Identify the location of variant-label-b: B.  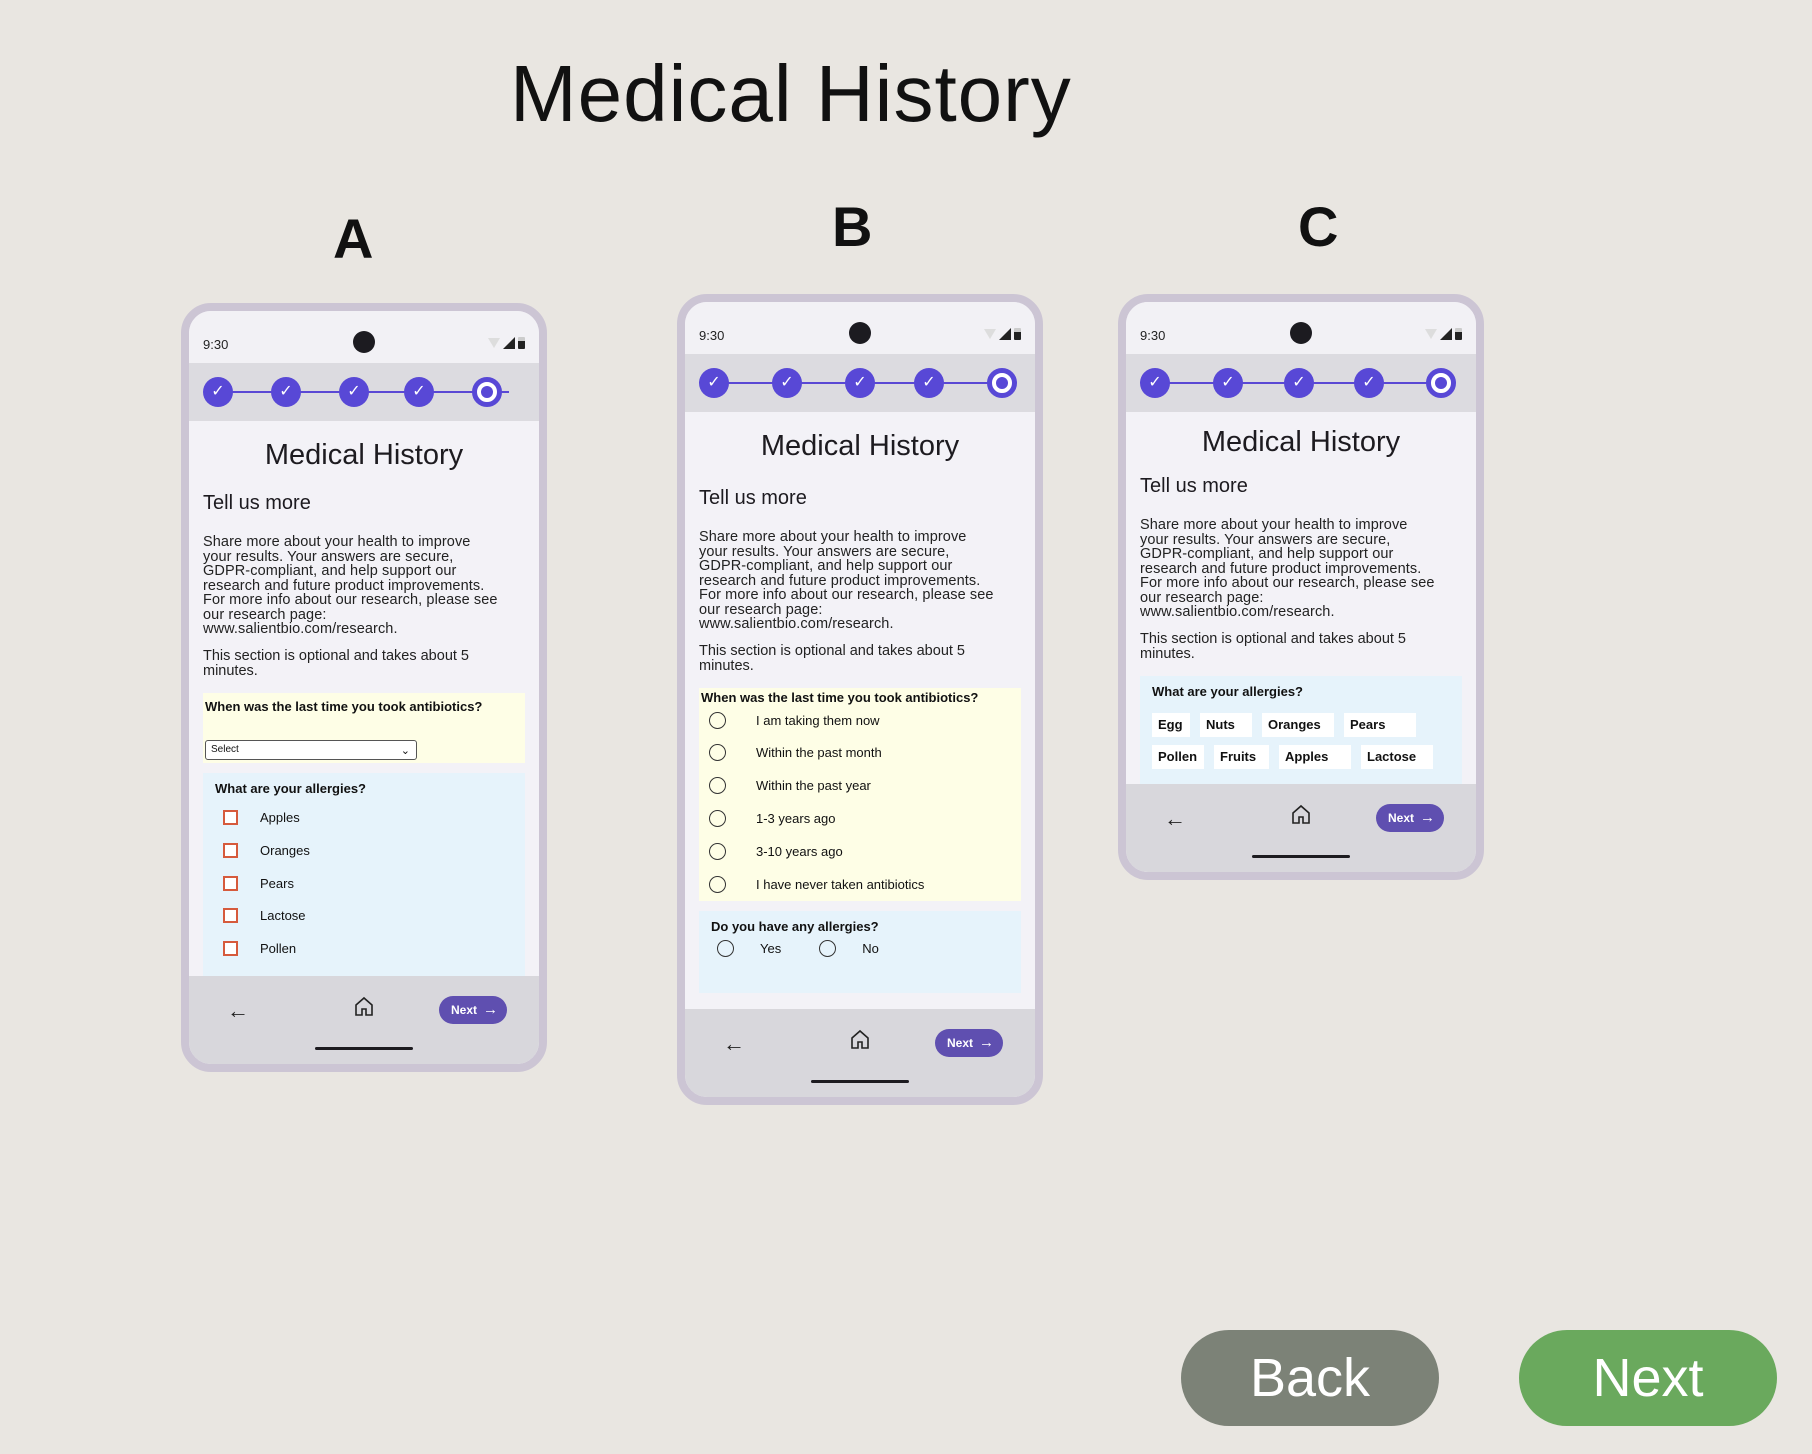
(852, 226).